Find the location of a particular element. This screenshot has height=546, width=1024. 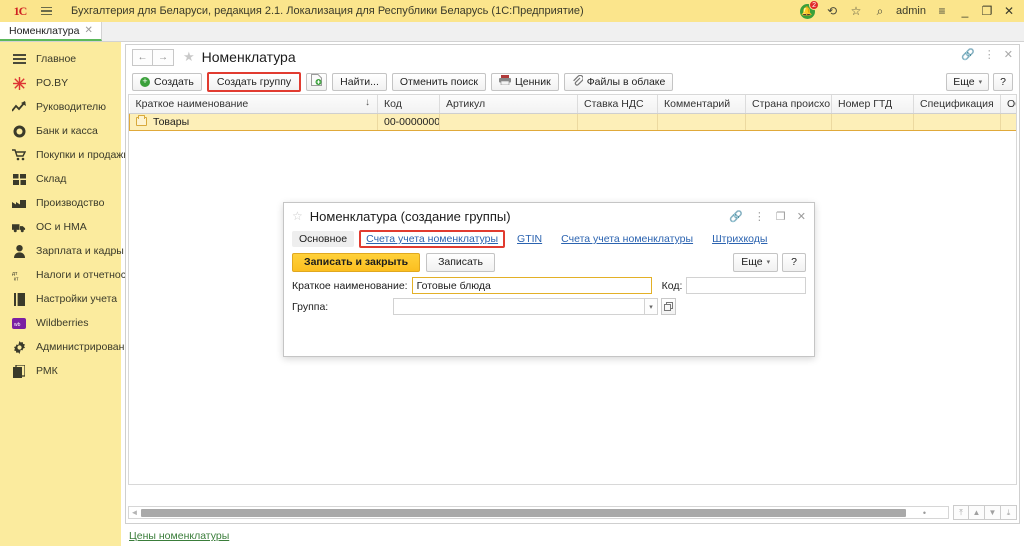

table-row: Товары 00-00000002 is located at coordinates (572, 121).